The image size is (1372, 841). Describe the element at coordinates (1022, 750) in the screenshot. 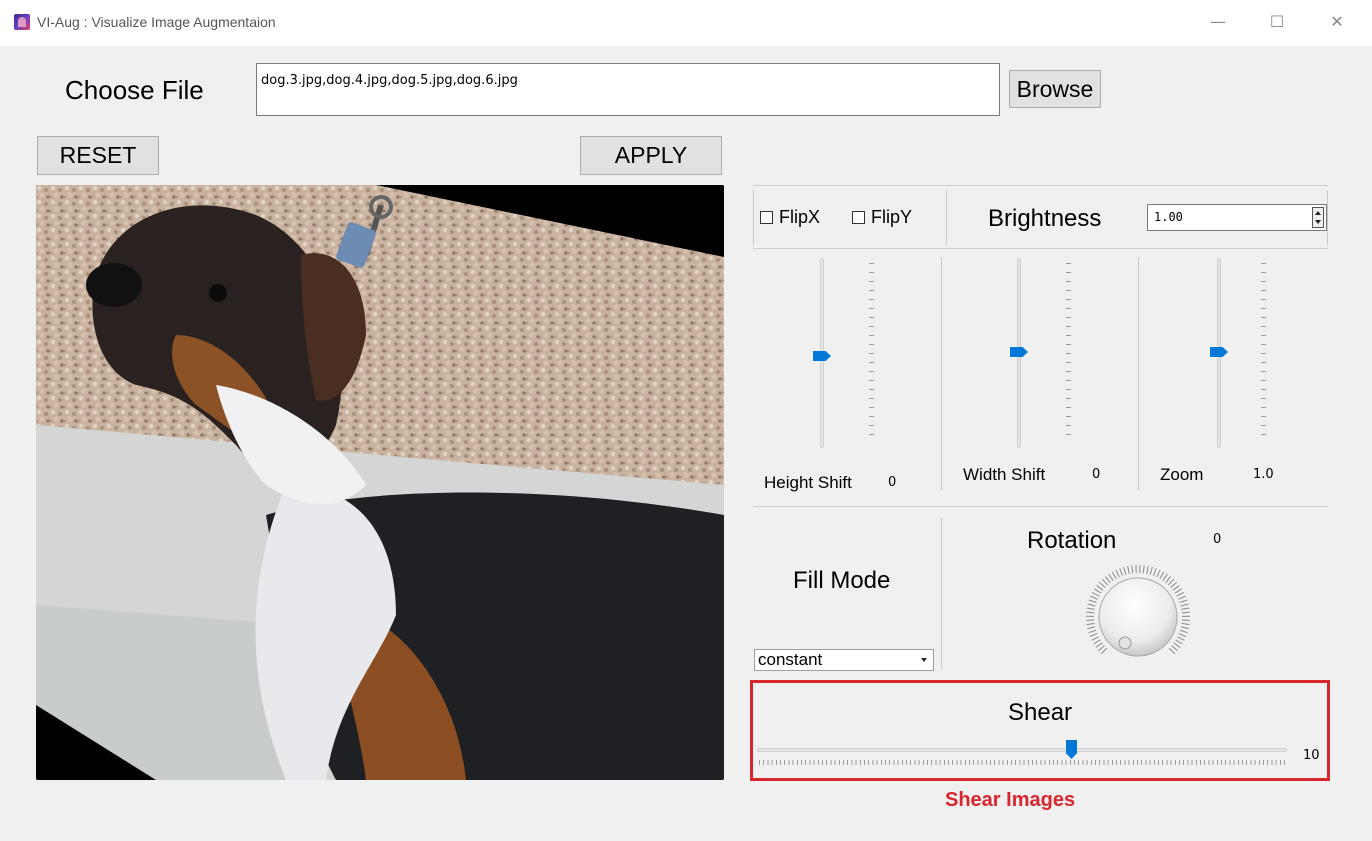

I see `shear-slider` at that location.